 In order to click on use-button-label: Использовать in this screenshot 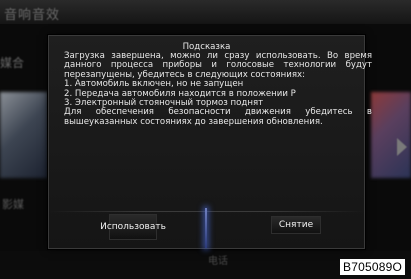, I will do `click(133, 226)`.